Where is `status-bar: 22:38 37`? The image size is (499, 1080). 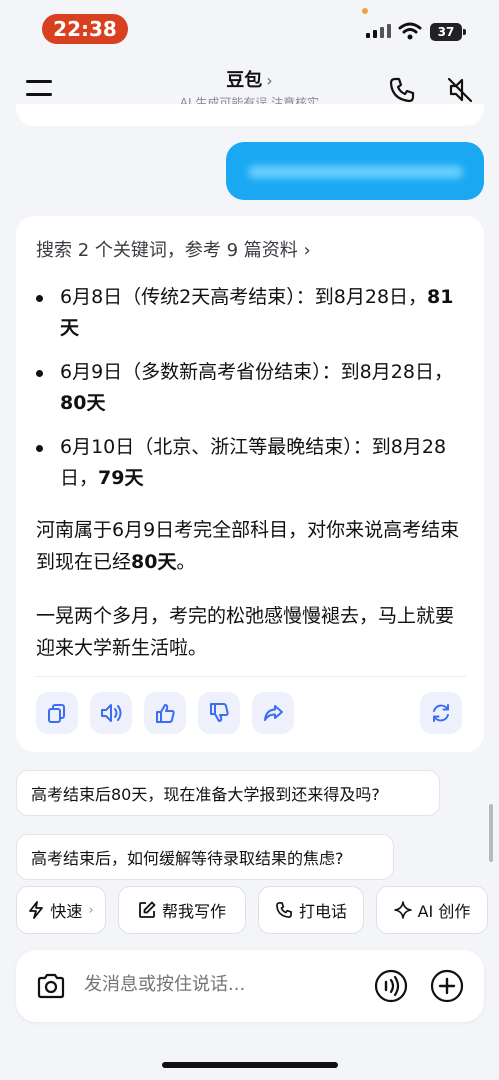 status-bar: 22:38 37 is located at coordinates (249, 28).